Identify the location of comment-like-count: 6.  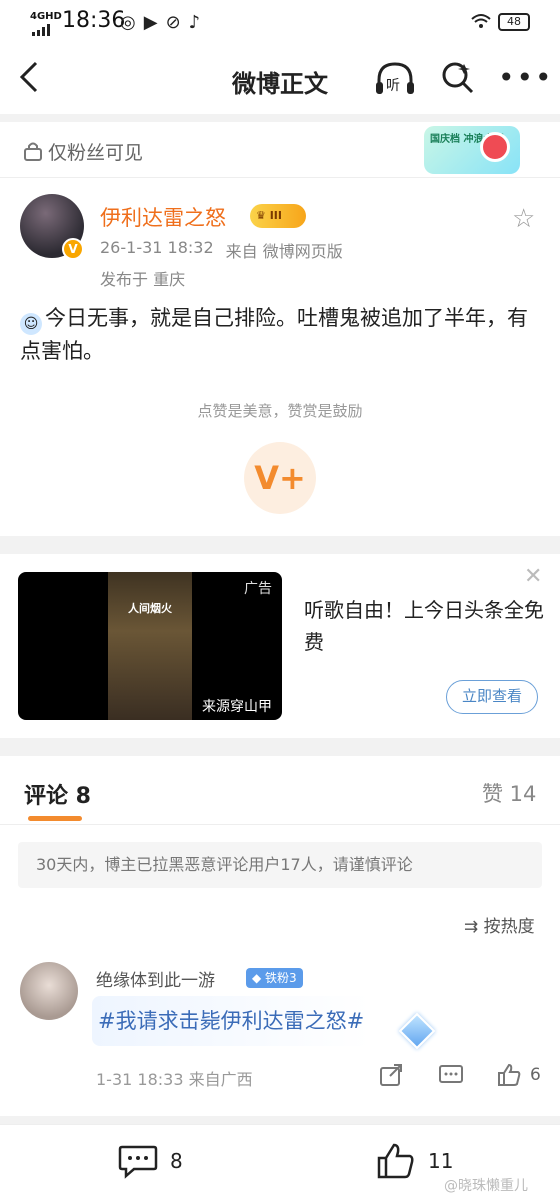
(535, 1075).